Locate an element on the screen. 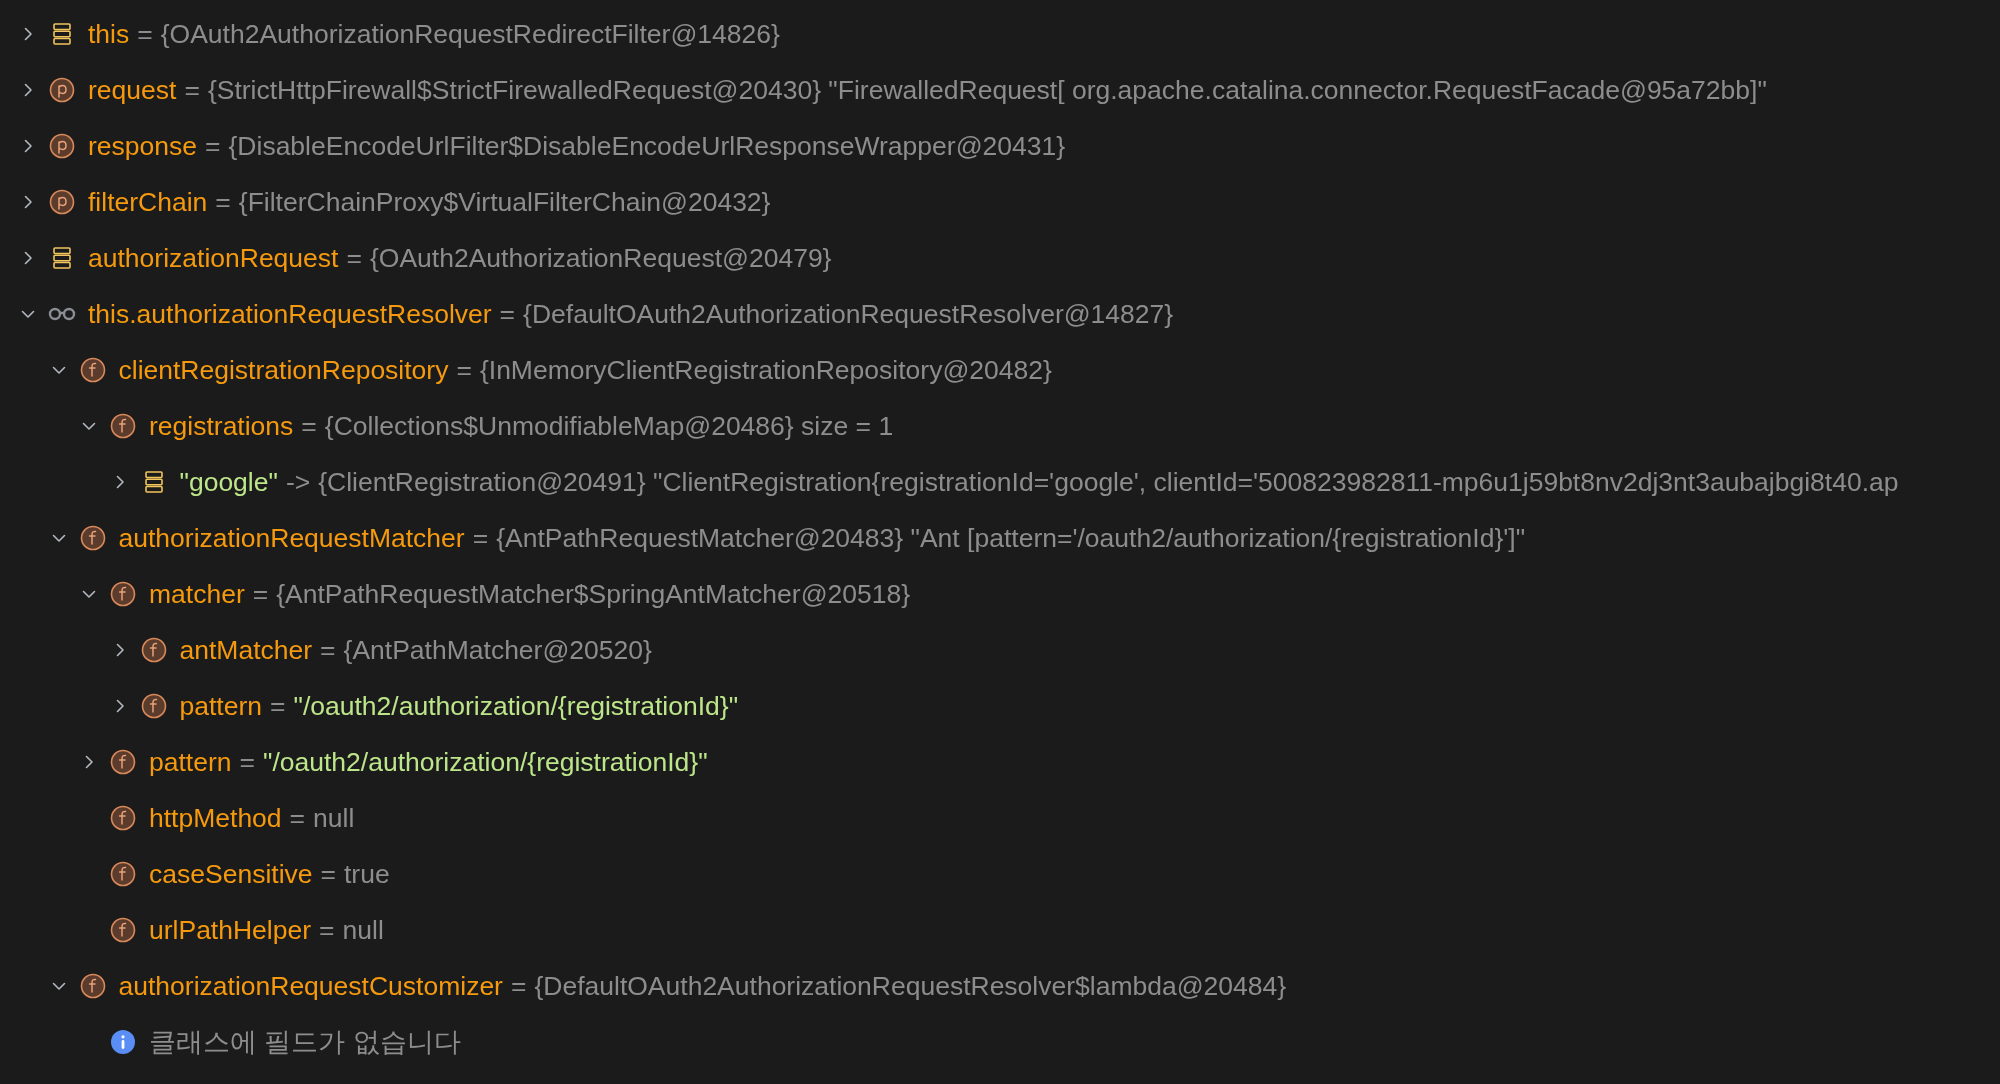 This screenshot has height=1084, width=2000. variable-name: this is located at coordinates (109, 34).